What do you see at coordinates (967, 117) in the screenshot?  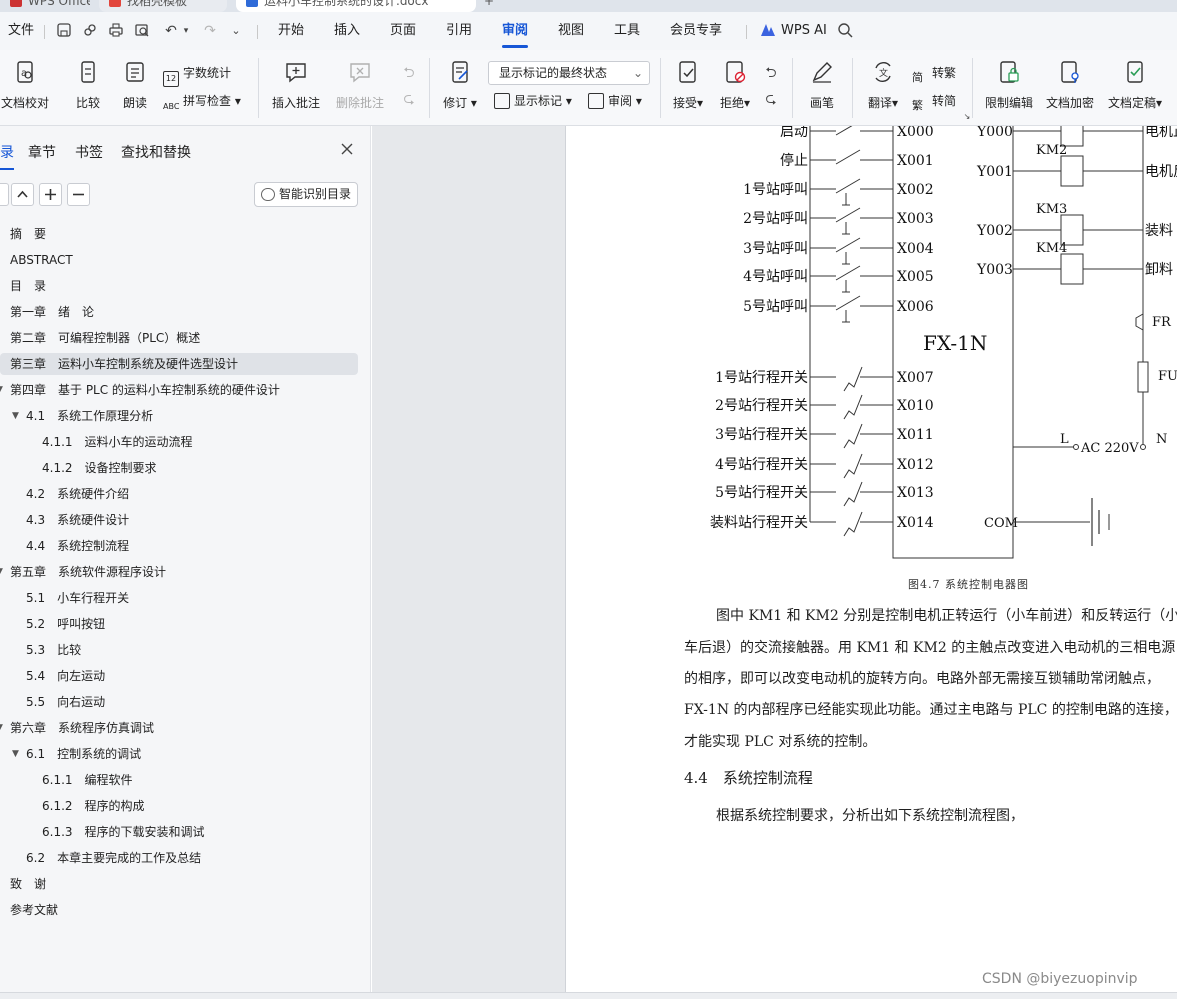 I see `ribbon-expand-icon: ↘` at bounding box center [967, 117].